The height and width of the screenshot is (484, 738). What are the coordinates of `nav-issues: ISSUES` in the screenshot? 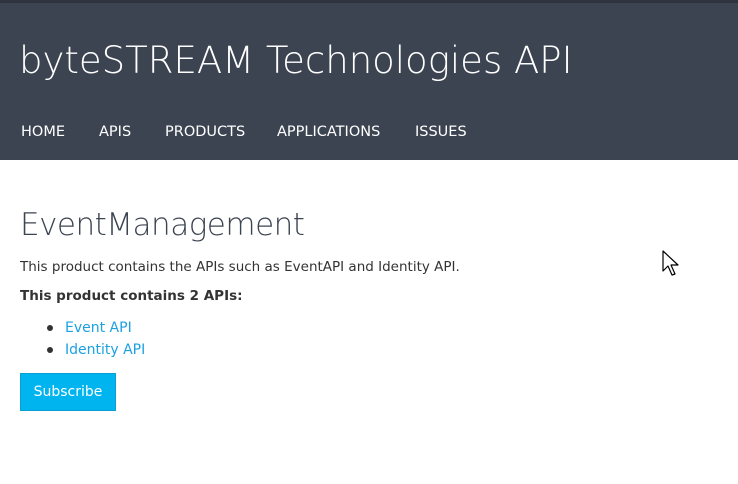 It's located at (441, 132).